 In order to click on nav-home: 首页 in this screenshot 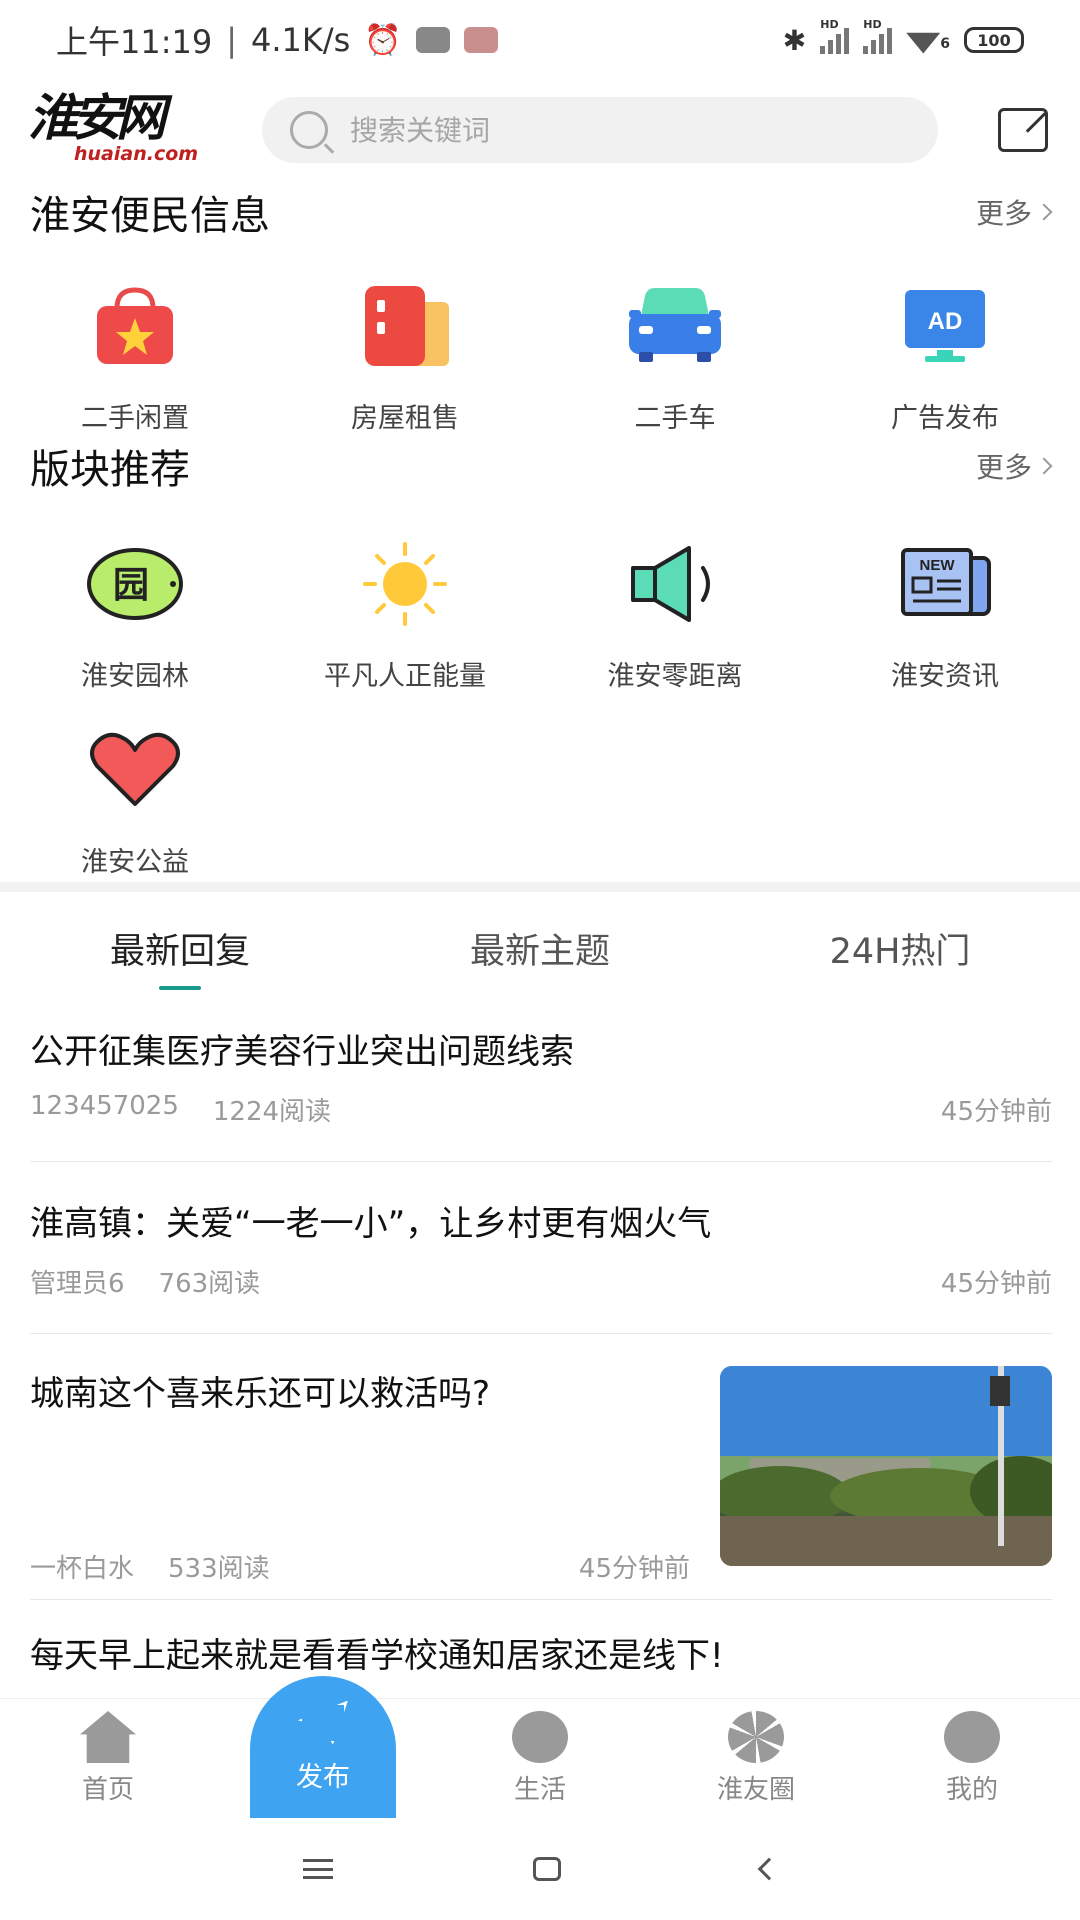, I will do `click(108, 1758)`.